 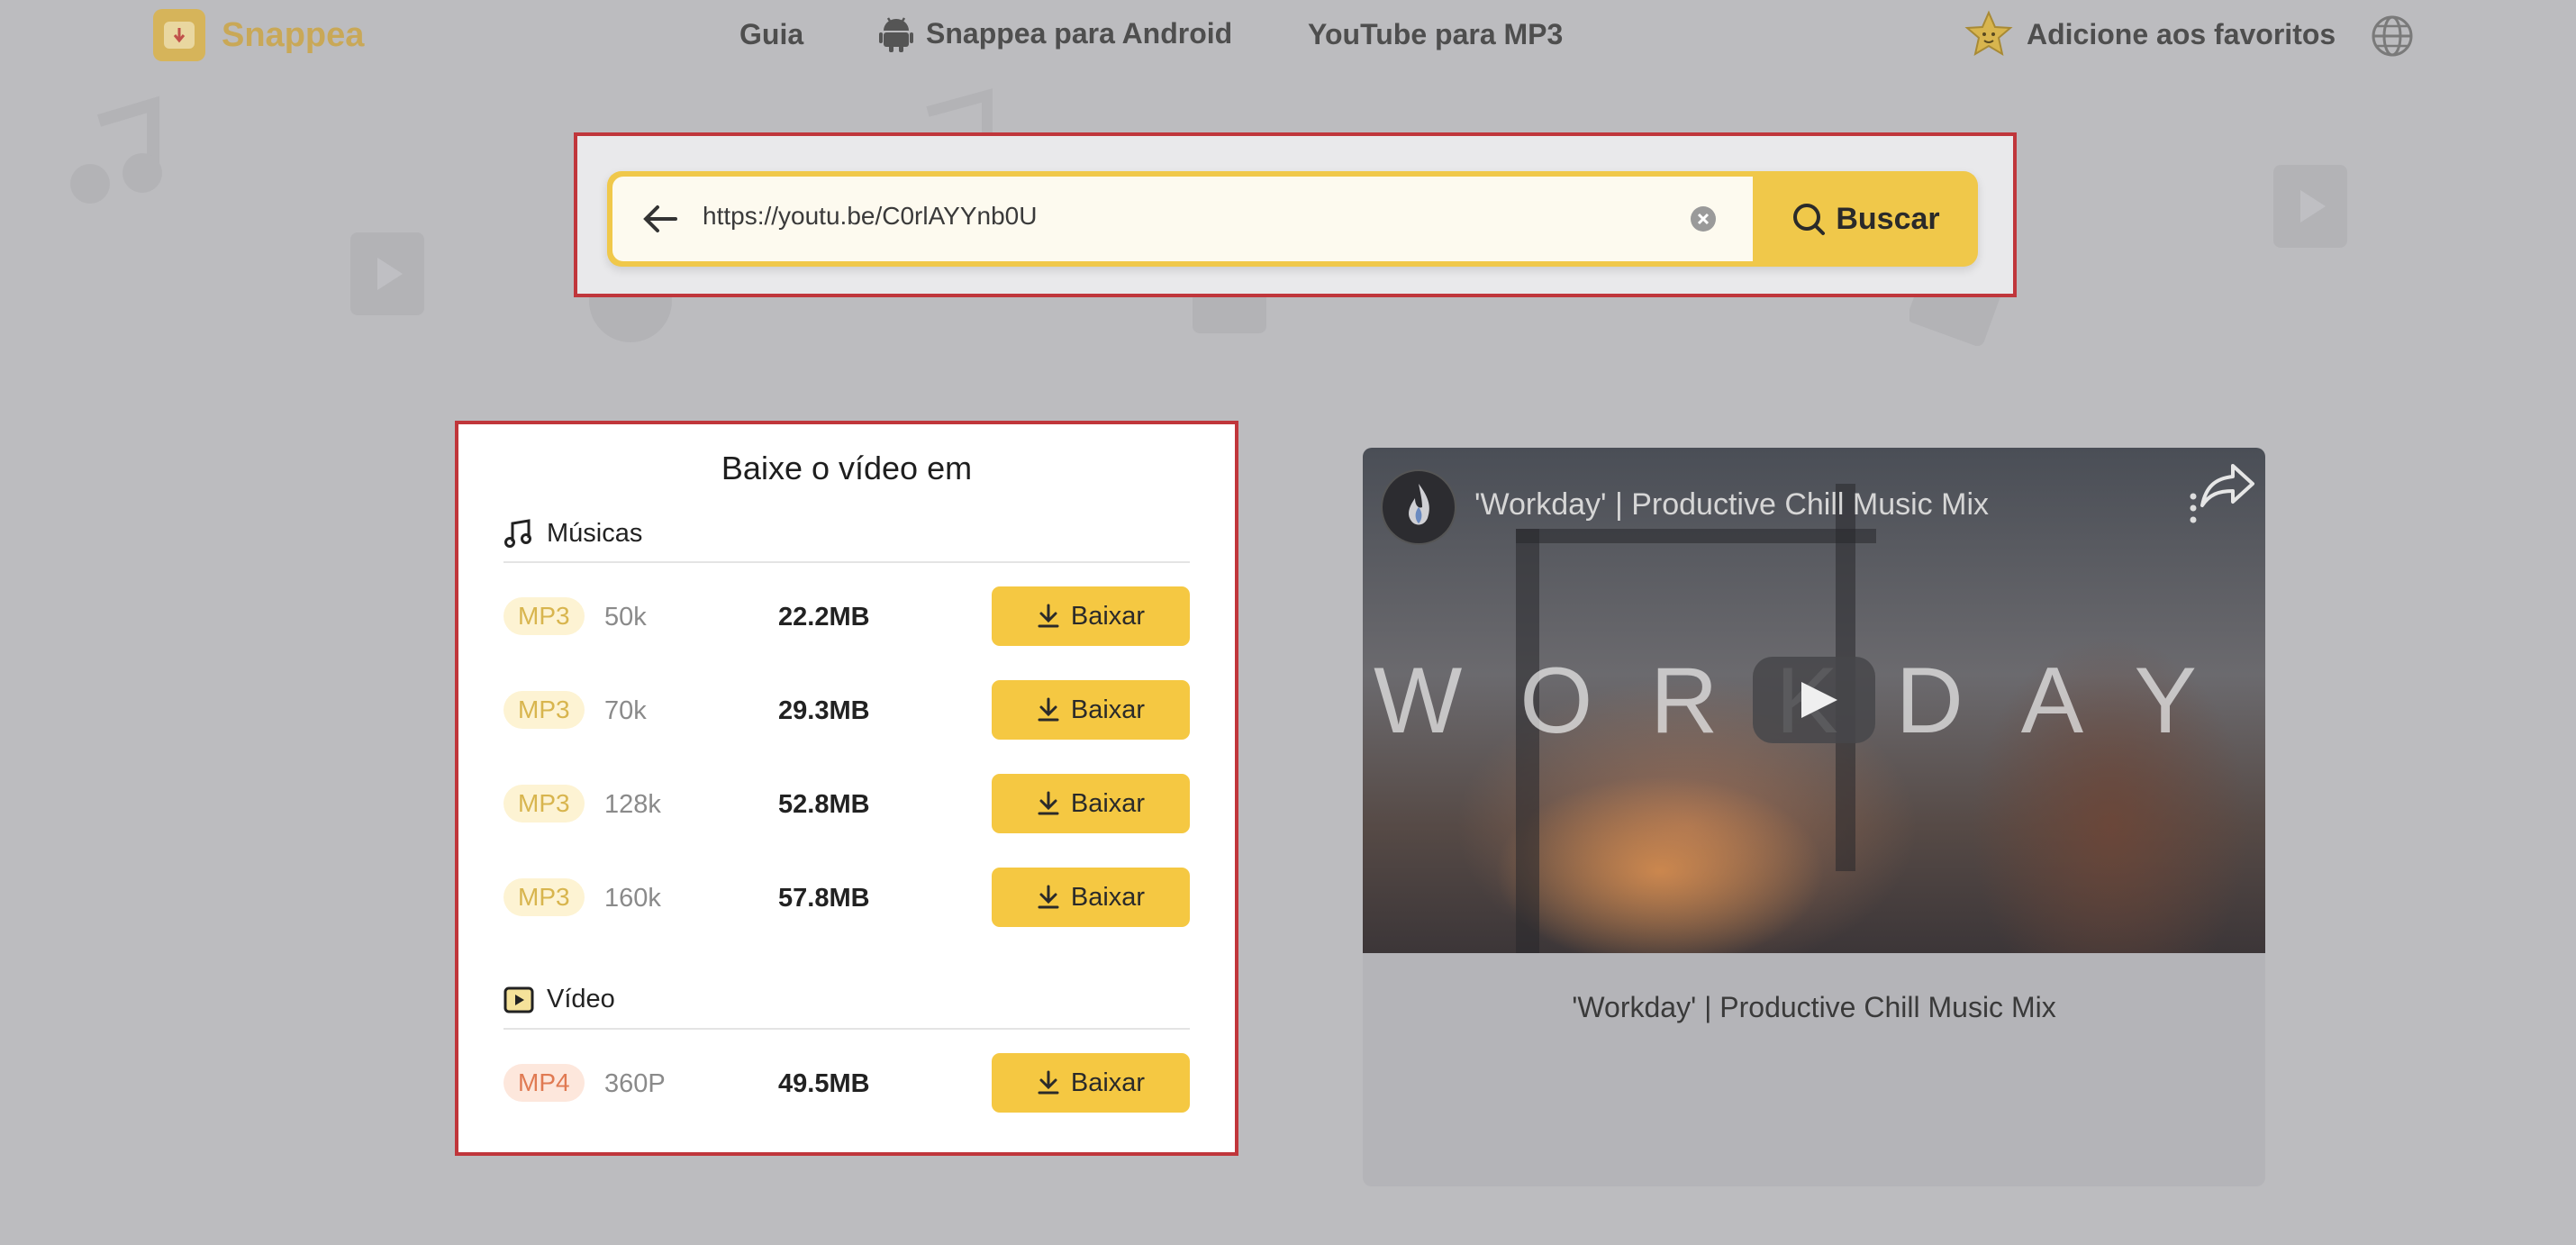 What do you see at coordinates (1182, 219) in the screenshot?
I see `search-input: https://youtu.be/C0rlAYYnb0U` at bounding box center [1182, 219].